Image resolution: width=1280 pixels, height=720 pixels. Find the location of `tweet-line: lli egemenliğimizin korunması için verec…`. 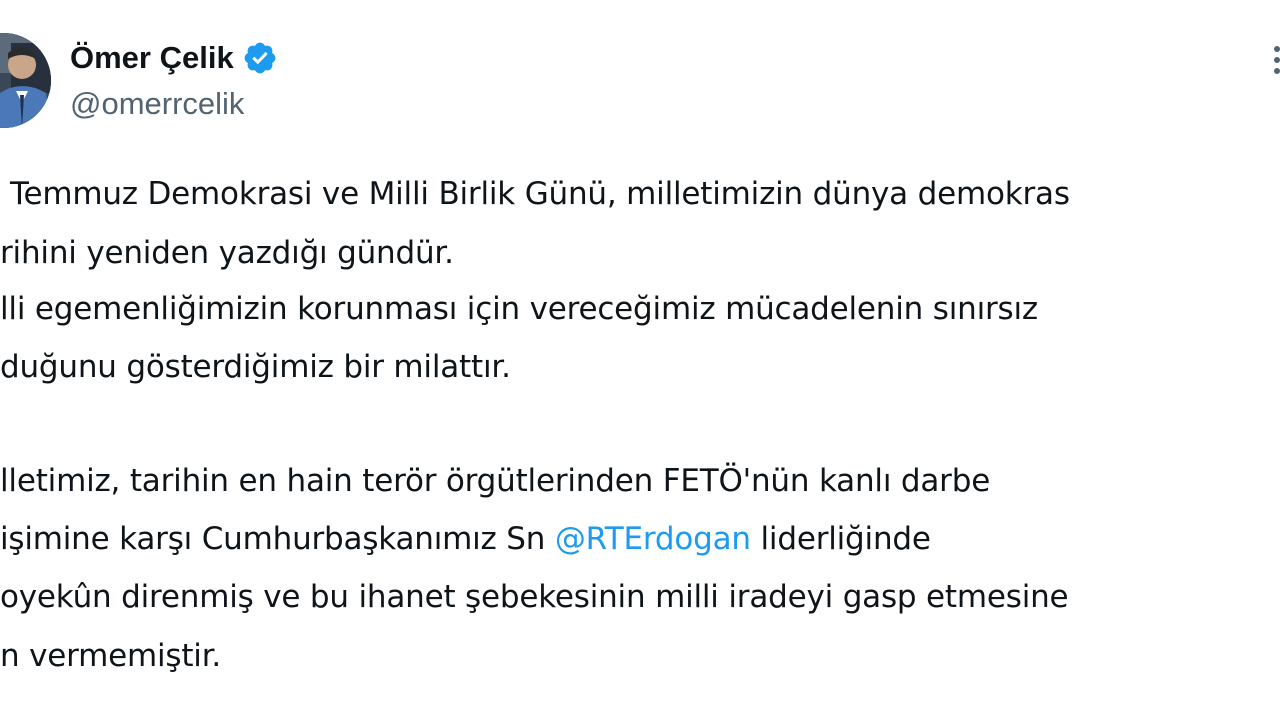

tweet-line: lli egemenliğimizin korunması için verec… is located at coordinates (519, 309).